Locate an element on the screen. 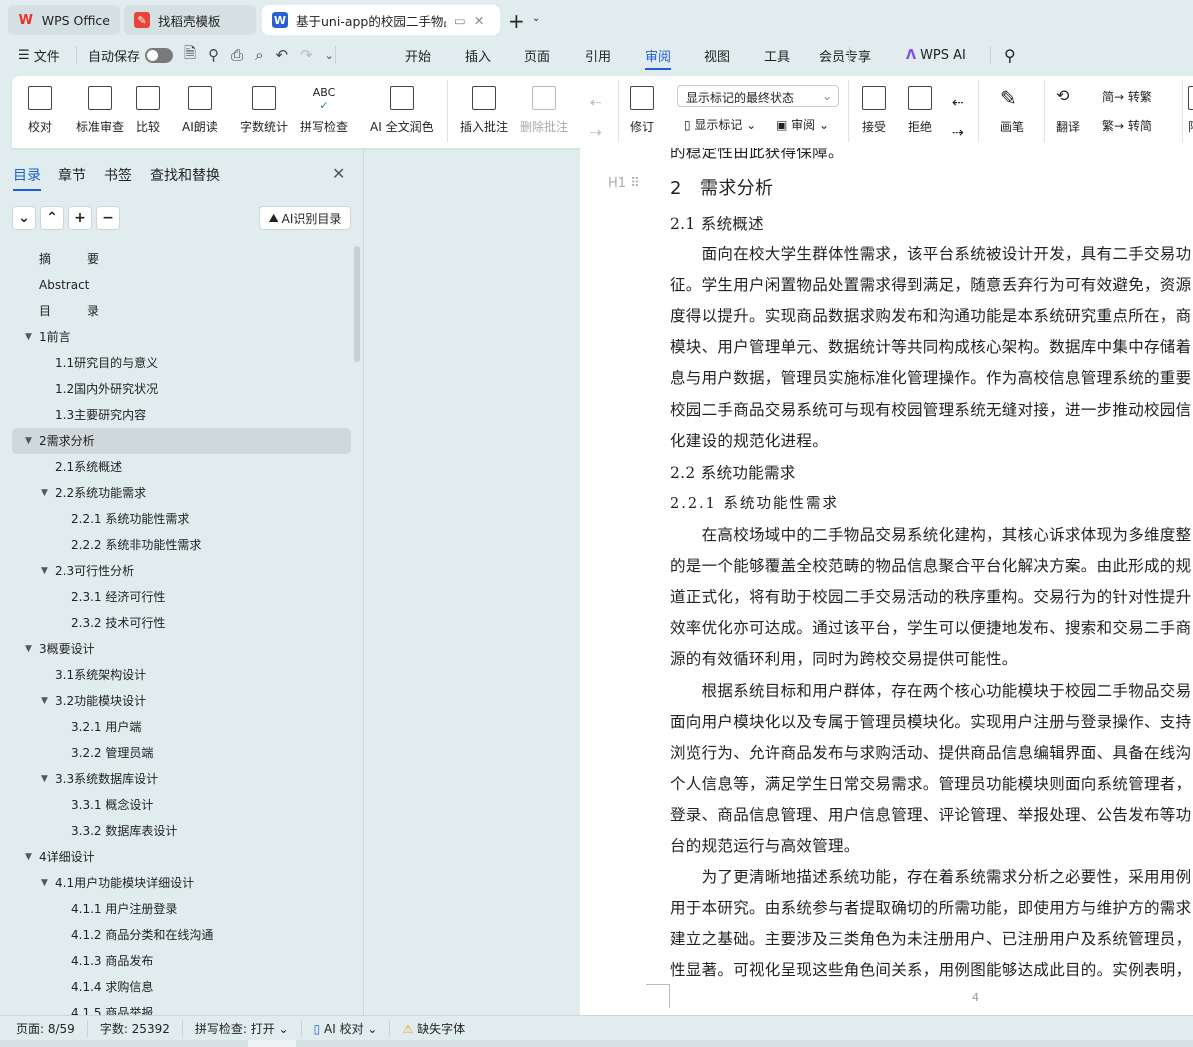 This screenshot has height=1047, width=1193. toc-item: 3.3.2 数据库表设计 is located at coordinates (181, 831).